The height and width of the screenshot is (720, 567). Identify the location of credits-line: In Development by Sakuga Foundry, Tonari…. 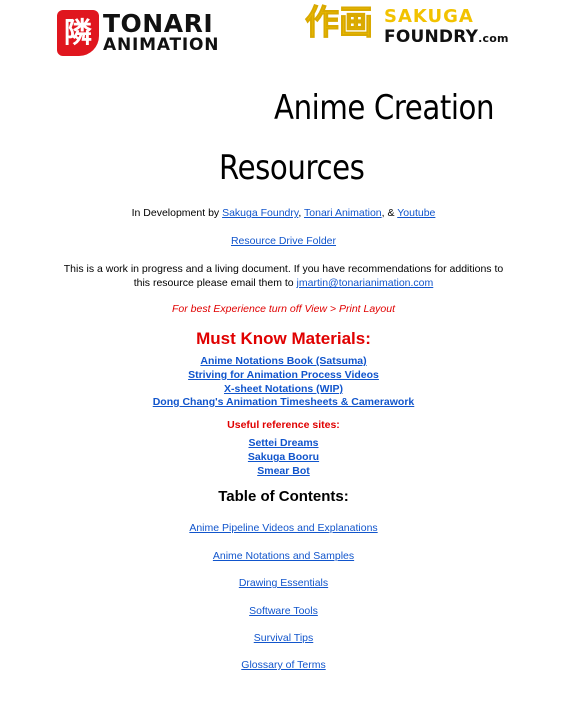
(283, 213).